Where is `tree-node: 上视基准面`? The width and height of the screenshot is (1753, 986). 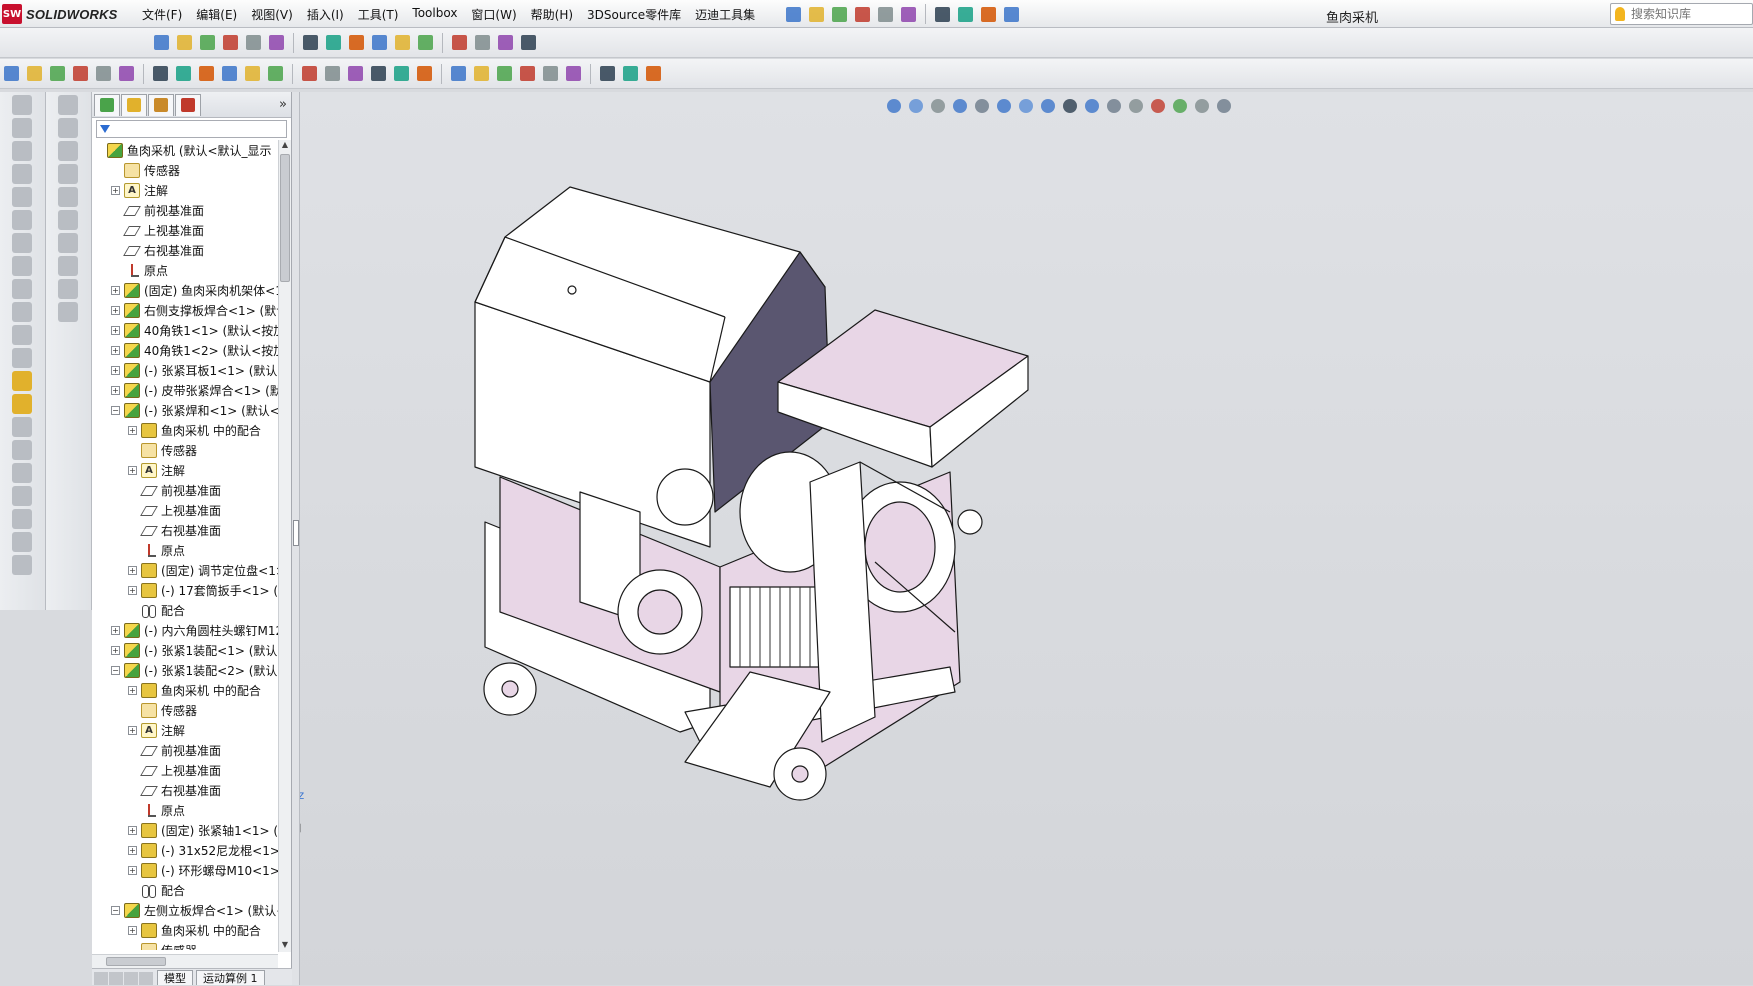
tree-node: 上视基准面 is located at coordinates (185, 510).